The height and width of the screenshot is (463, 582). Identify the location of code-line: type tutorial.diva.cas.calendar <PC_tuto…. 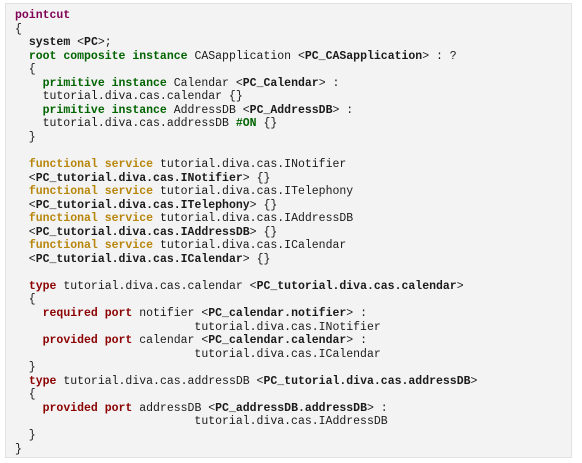
(246, 287).